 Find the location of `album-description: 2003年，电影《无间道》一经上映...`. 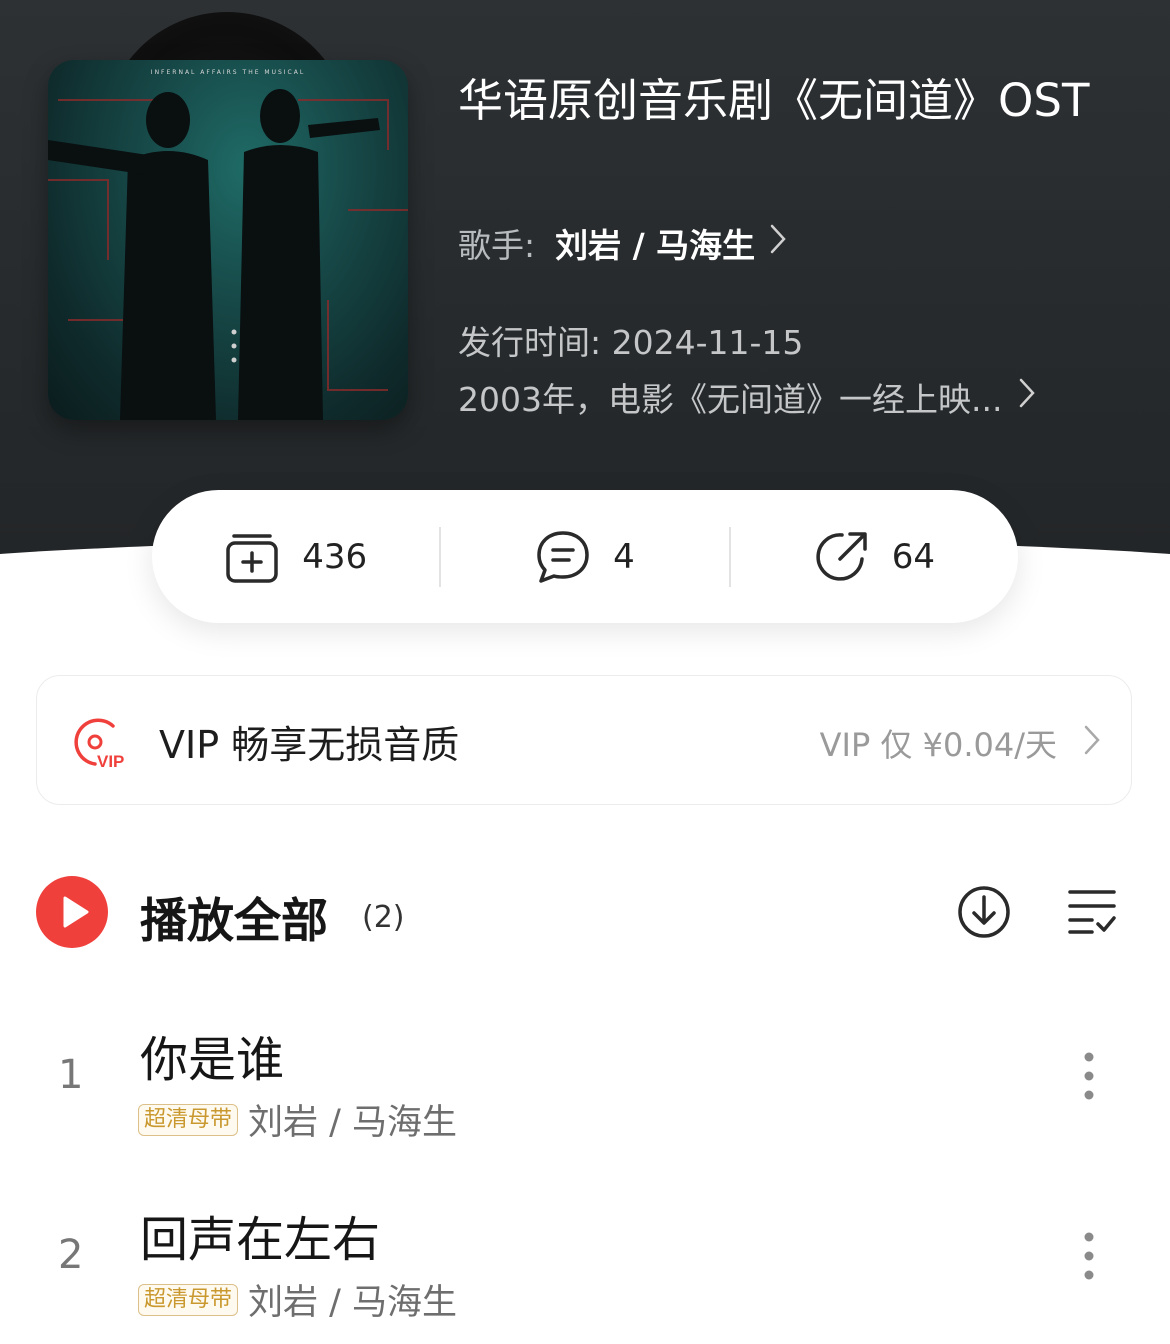

album-description: 2003年，电影《无间道》一经上映... is located at coordinates (783, 397).